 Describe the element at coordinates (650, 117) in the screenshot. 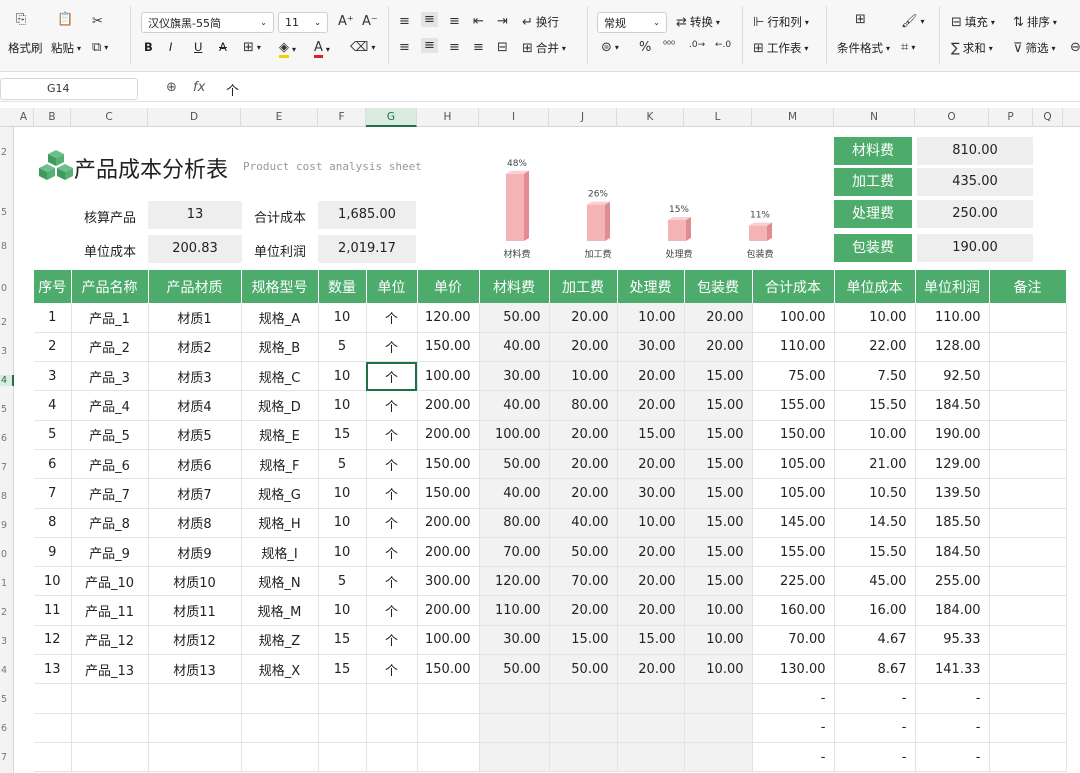

I see `column-header-k: K` at that location.